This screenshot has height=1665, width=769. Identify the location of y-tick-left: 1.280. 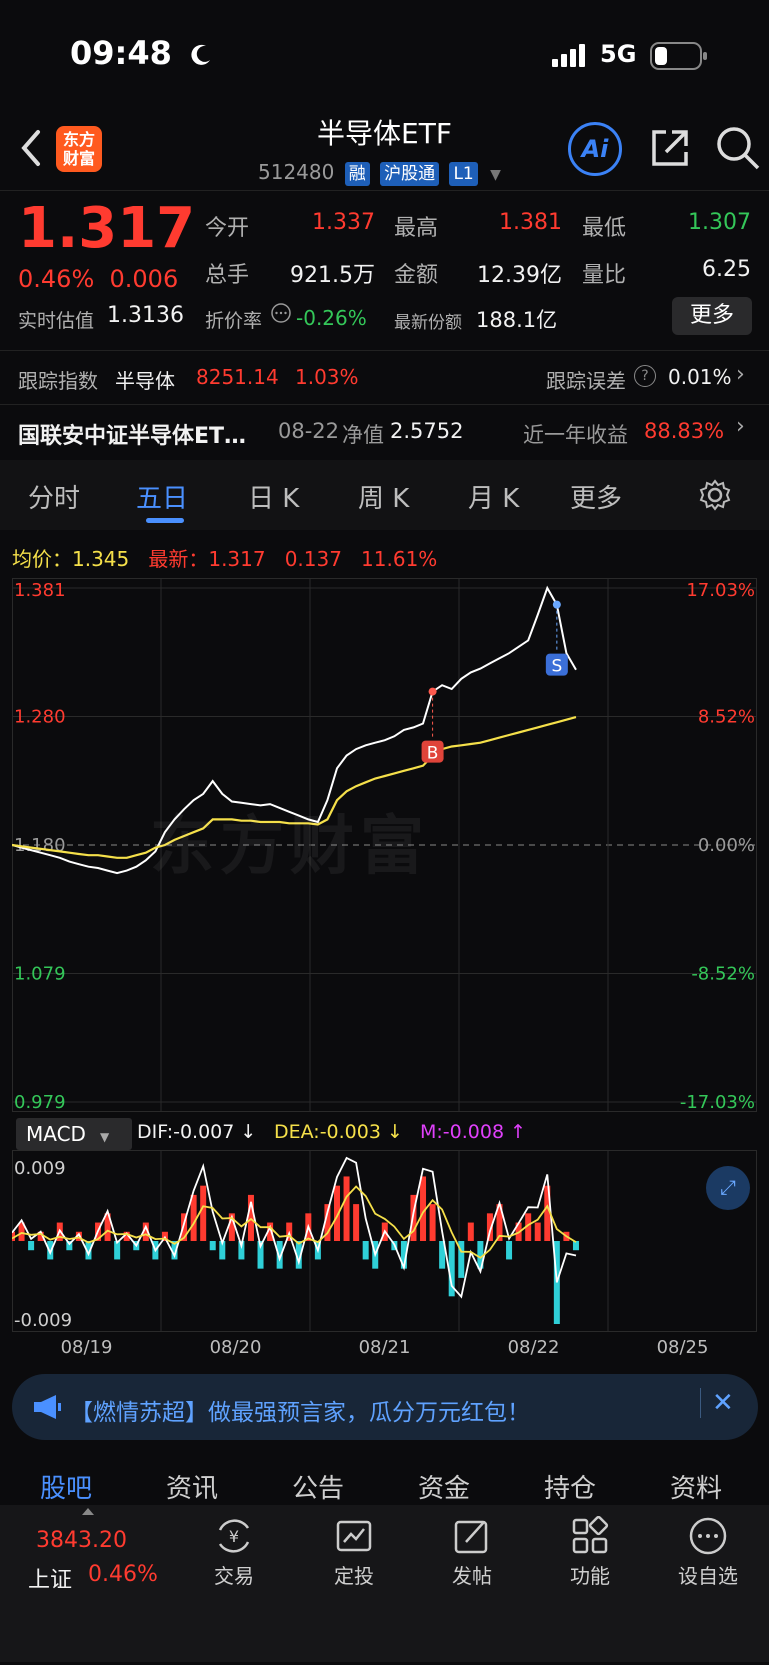
(40, 717).